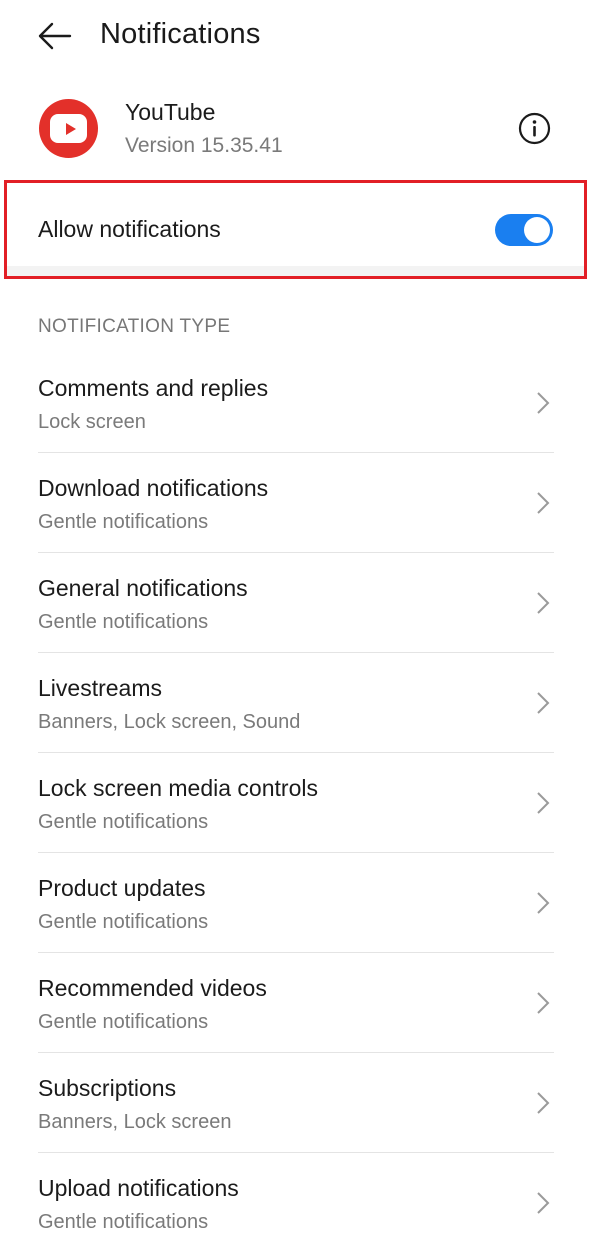  Describe the element at coordinates (295, 229) in the screenshot. I see `allow-notifications-row: Allow notifications` at that location.